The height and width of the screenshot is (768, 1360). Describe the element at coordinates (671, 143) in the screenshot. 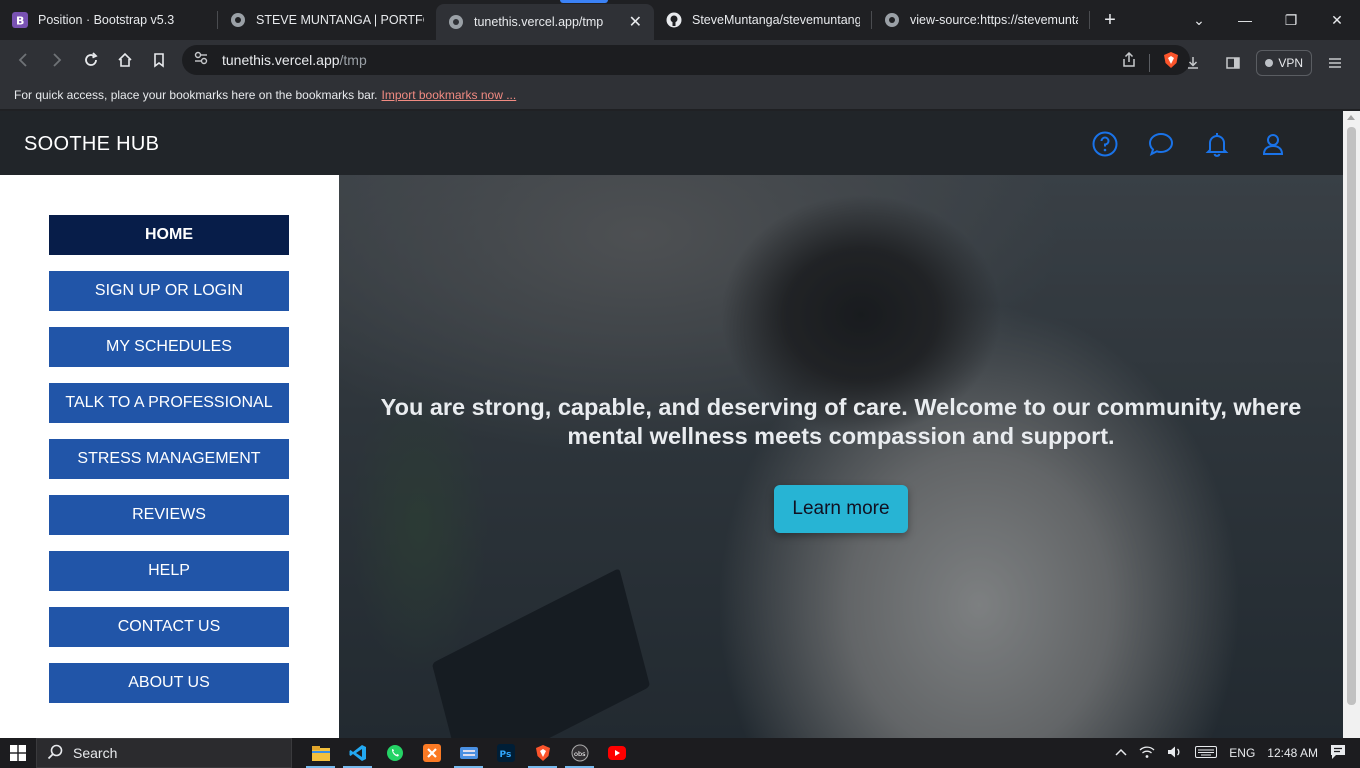

I see `site-navbar: SOOTHE HUB` at that location.